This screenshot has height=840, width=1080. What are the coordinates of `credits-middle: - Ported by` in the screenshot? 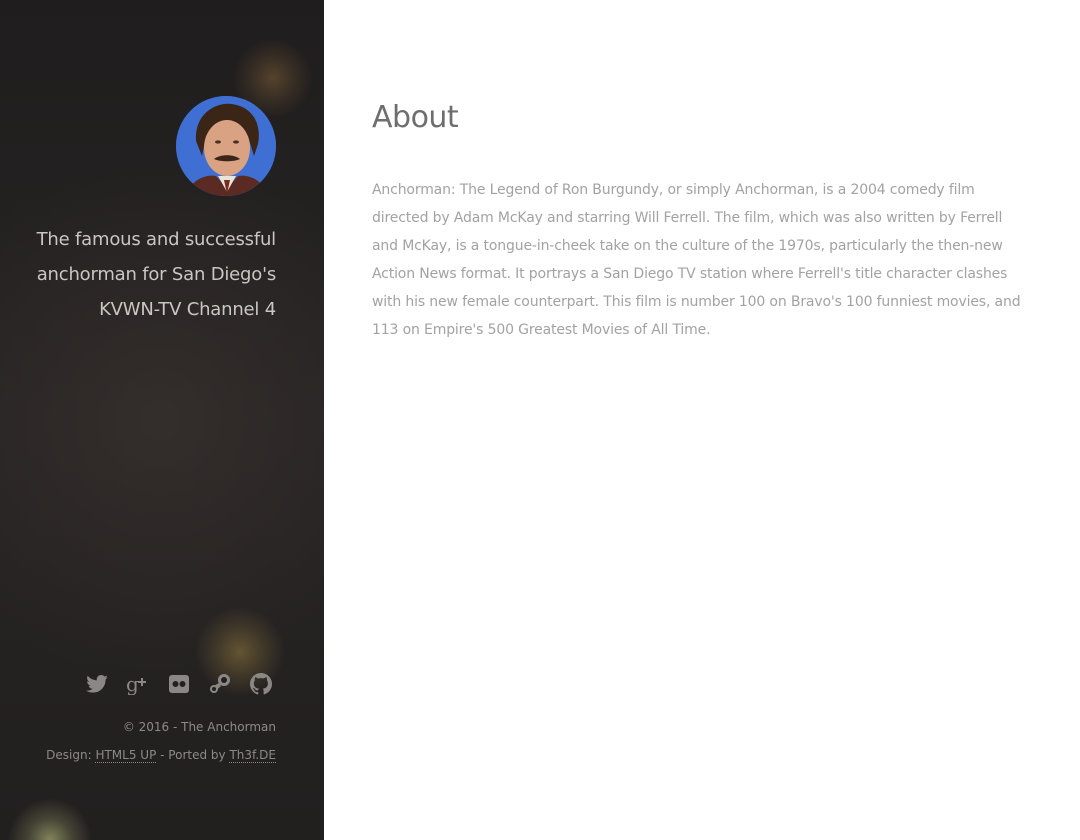 It's located at (193, 755).